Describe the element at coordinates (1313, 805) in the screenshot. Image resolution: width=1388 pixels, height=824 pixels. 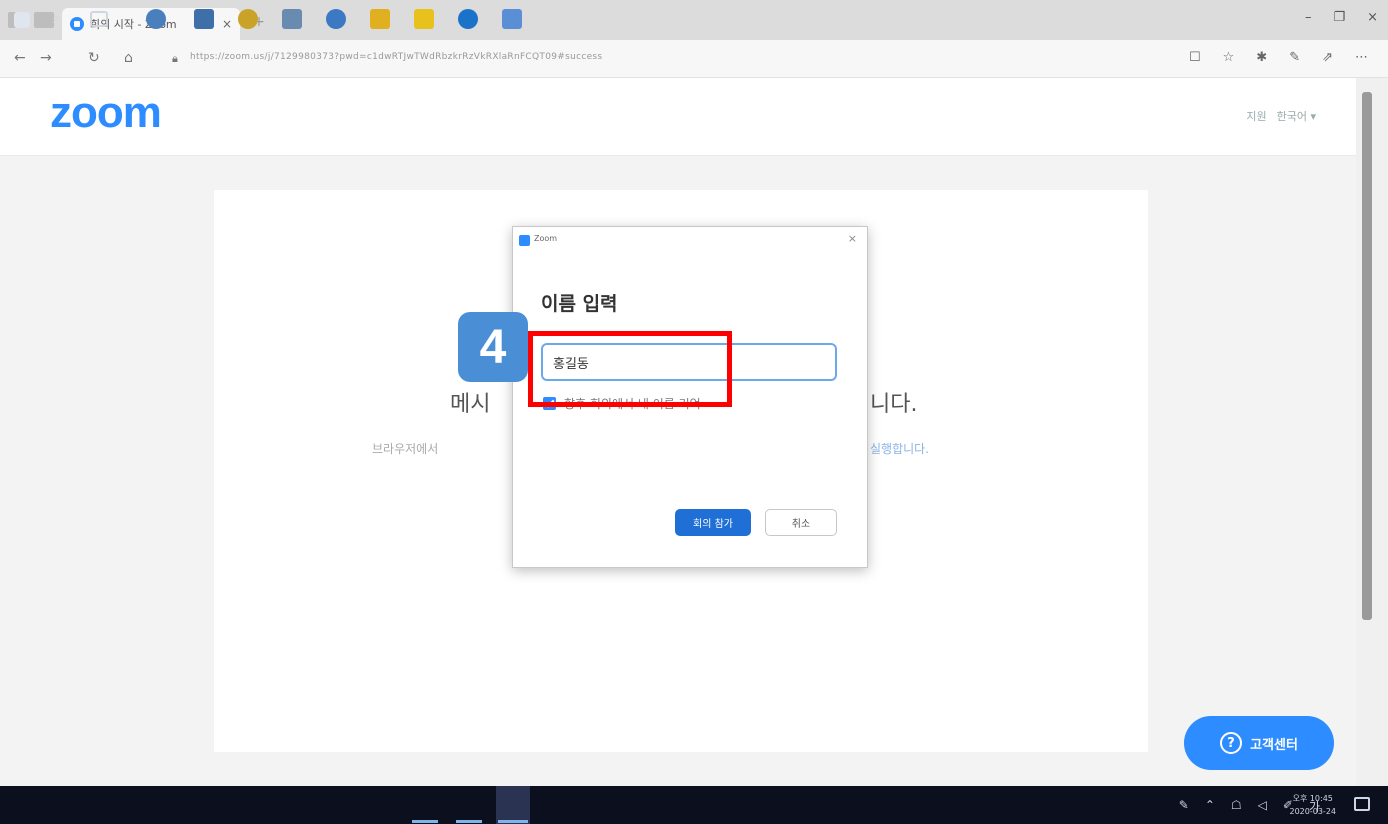
I see `taskbar-clock: 오후 10:45 2020-03-24` at that location.